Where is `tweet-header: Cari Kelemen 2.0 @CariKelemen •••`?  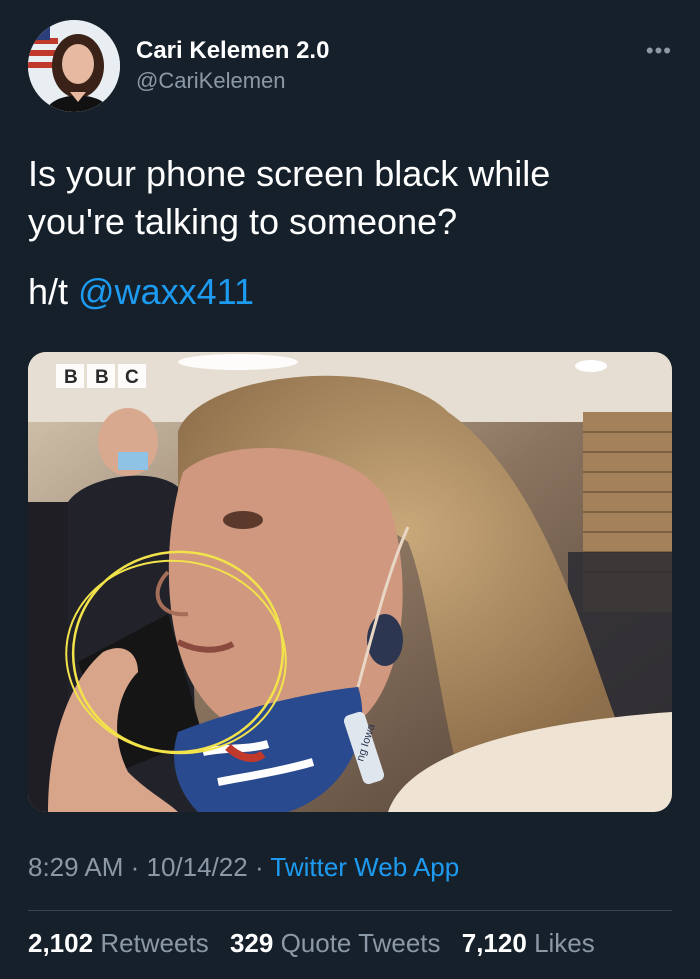 tweet-header: Cari Kelemen 2.0 @CariKelemen ••• is located at coordinates (350, 66).